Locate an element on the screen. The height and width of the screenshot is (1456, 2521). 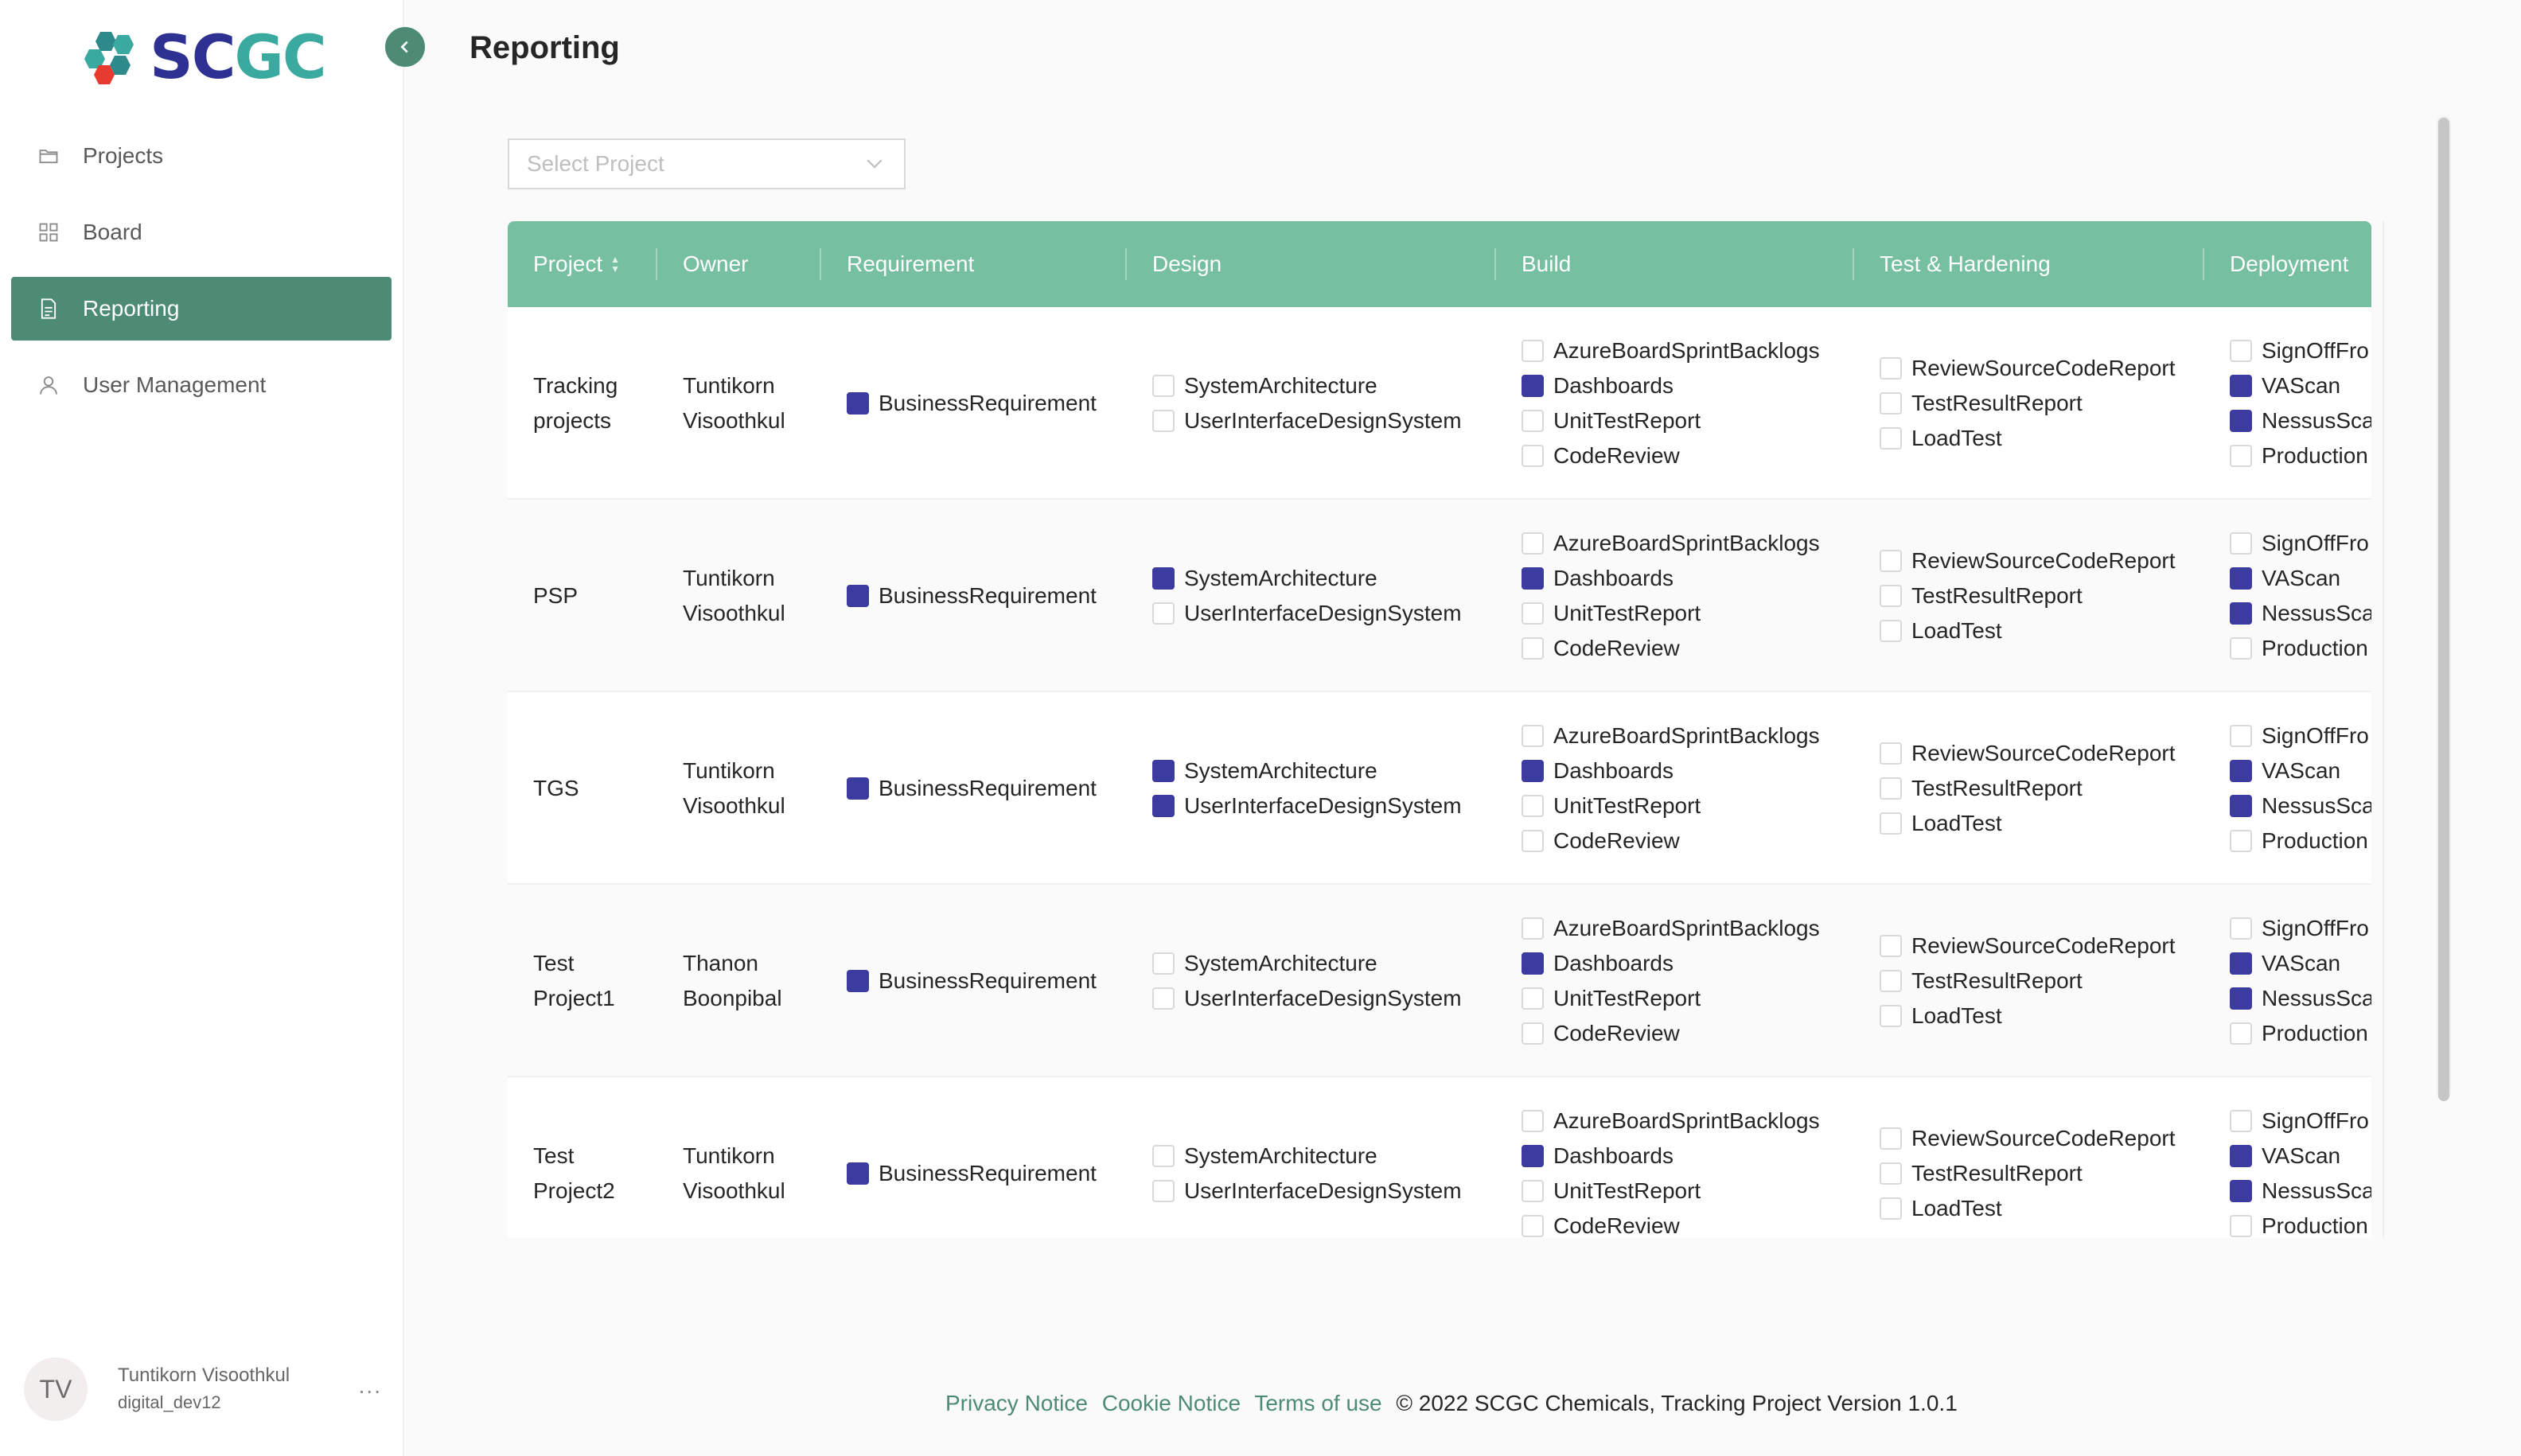
sidebar-item-user-management: User Management is located at coordinates (201, 385).